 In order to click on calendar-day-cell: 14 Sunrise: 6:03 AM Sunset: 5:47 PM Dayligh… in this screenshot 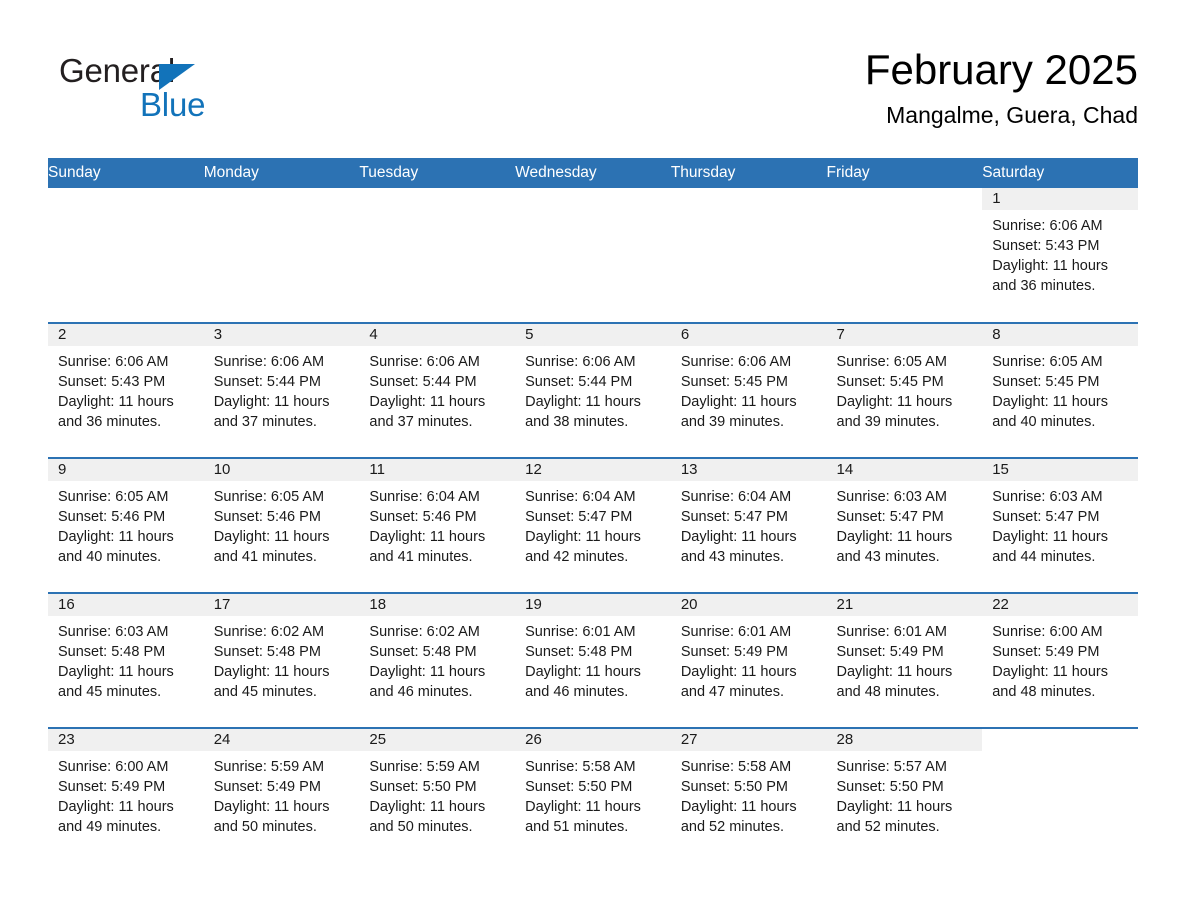, I will do `click(904, 525)`.